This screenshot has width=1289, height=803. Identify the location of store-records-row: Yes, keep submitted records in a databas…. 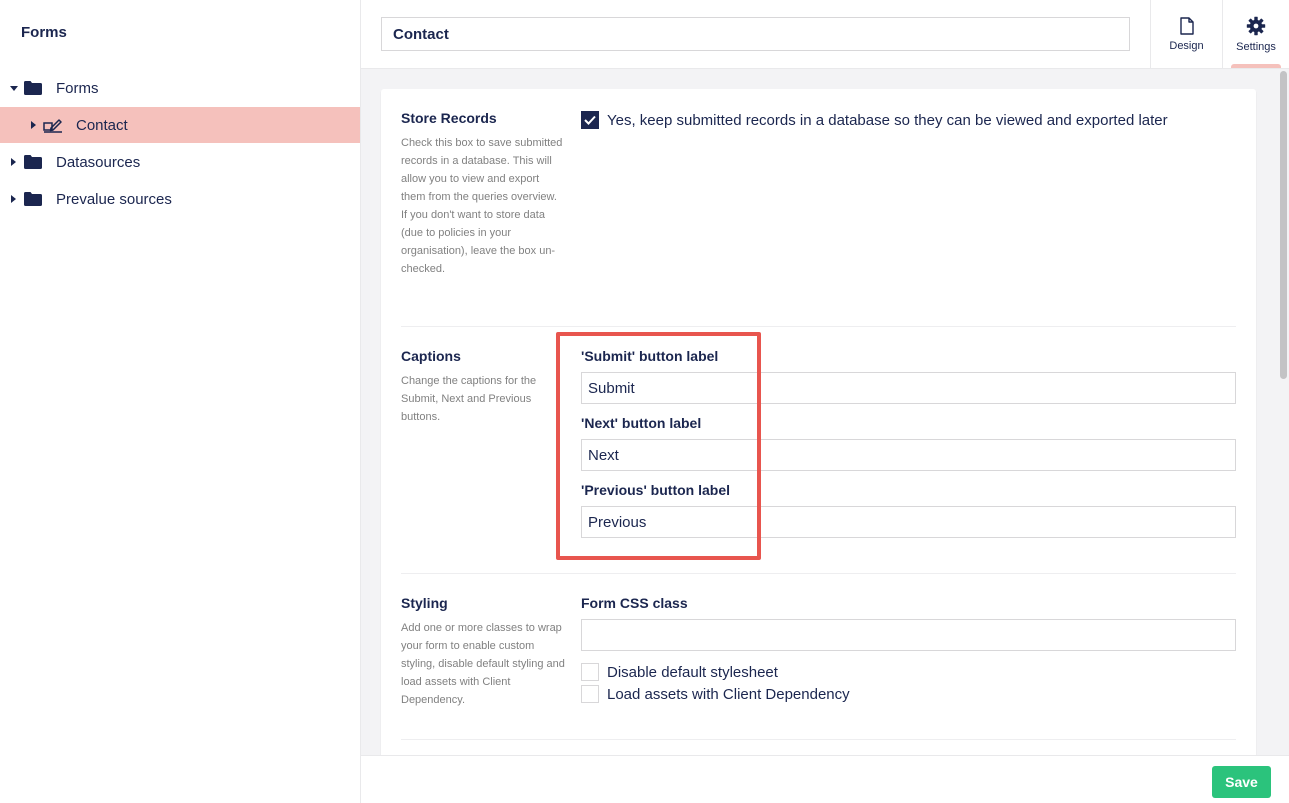
(874, 120).